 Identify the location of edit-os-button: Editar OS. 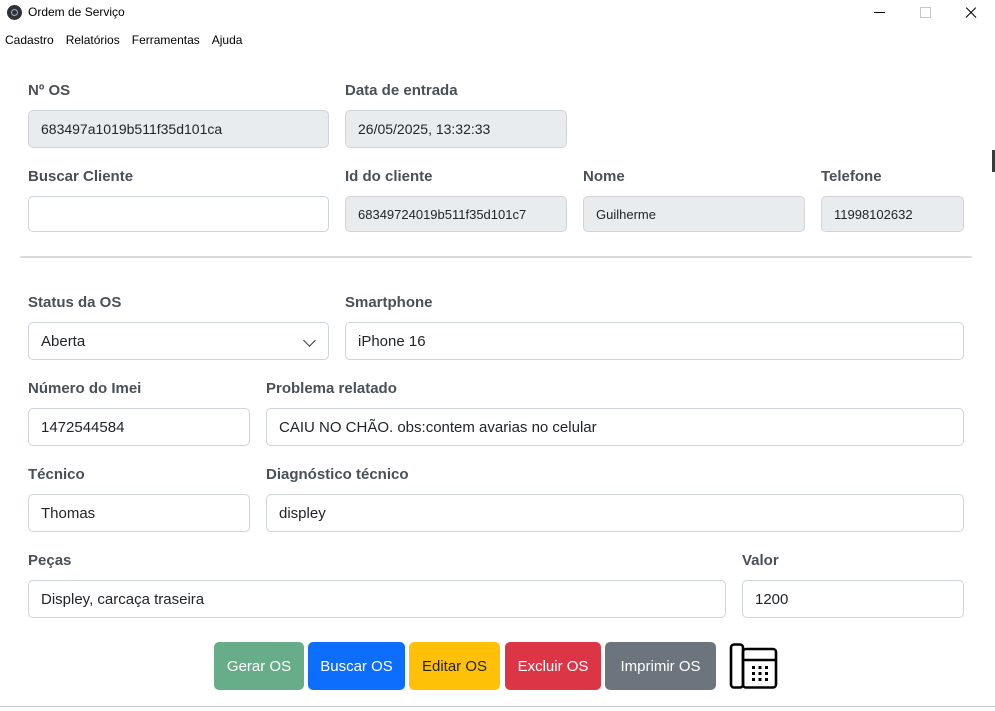
(454, 666).